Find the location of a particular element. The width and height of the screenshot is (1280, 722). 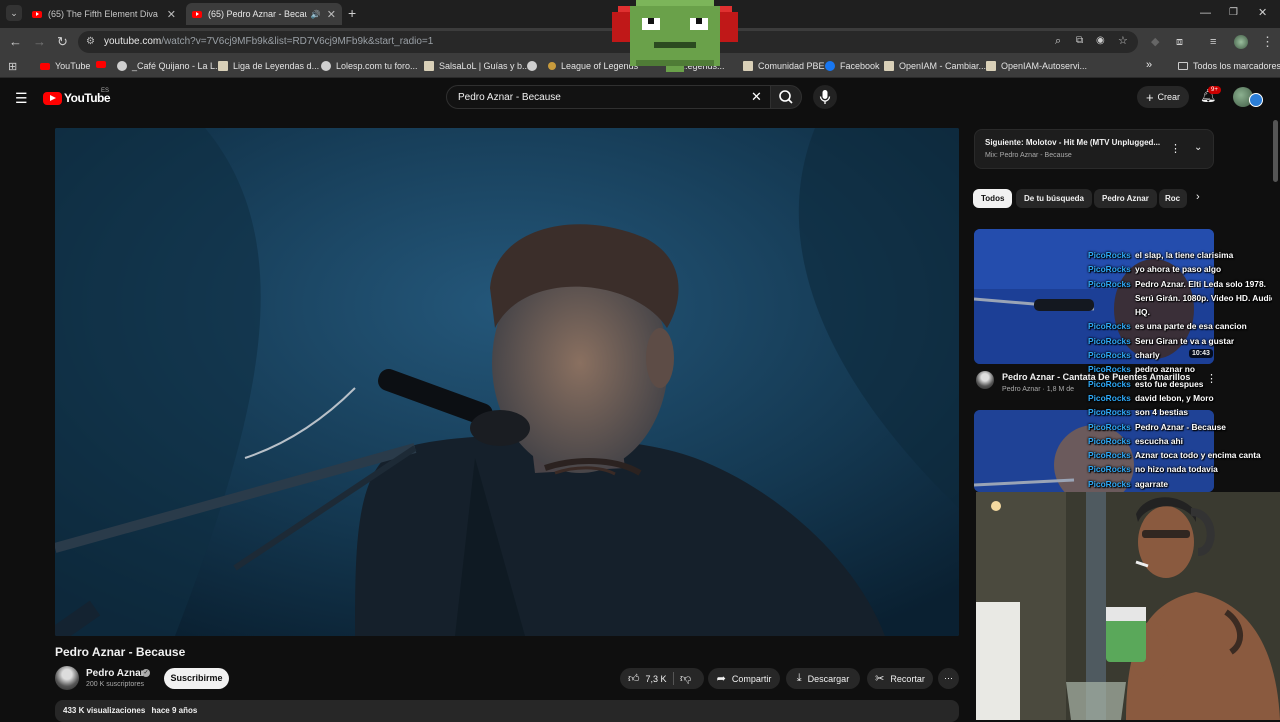

all-bookmarks-folder: Todos los marcadores is located at coordinates (1229, 66).